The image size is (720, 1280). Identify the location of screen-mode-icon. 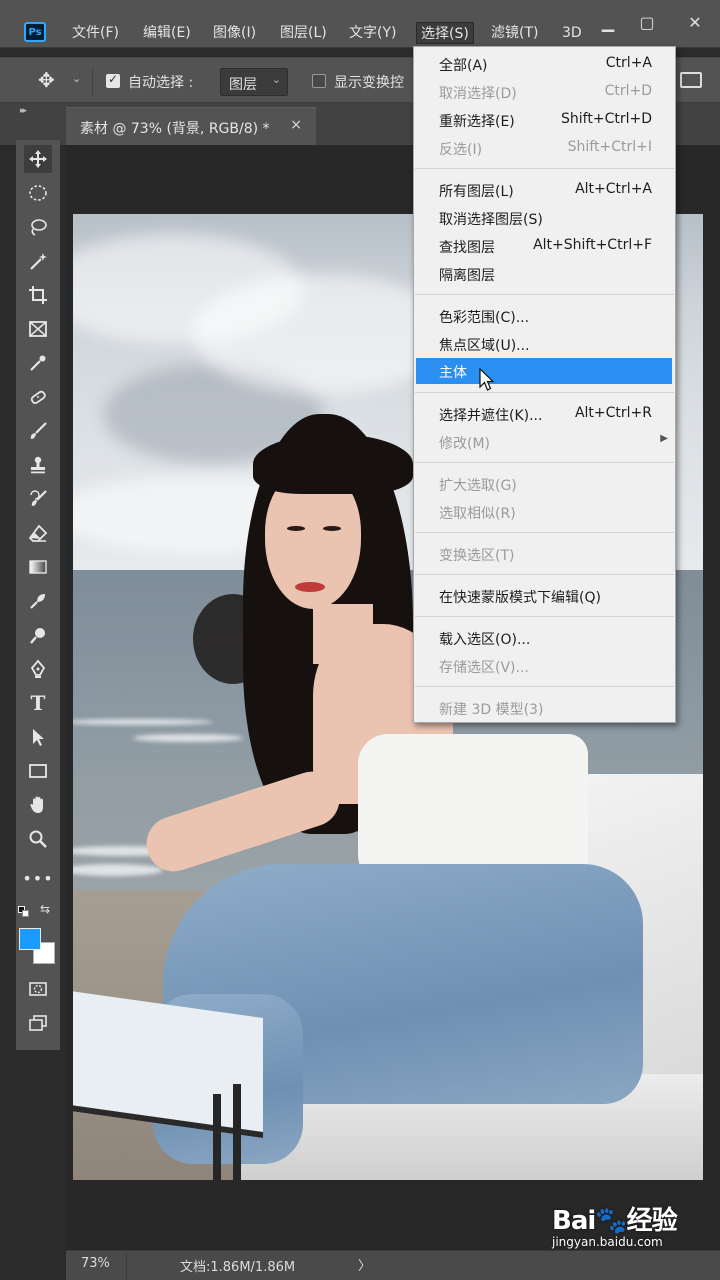
(38, 1023).